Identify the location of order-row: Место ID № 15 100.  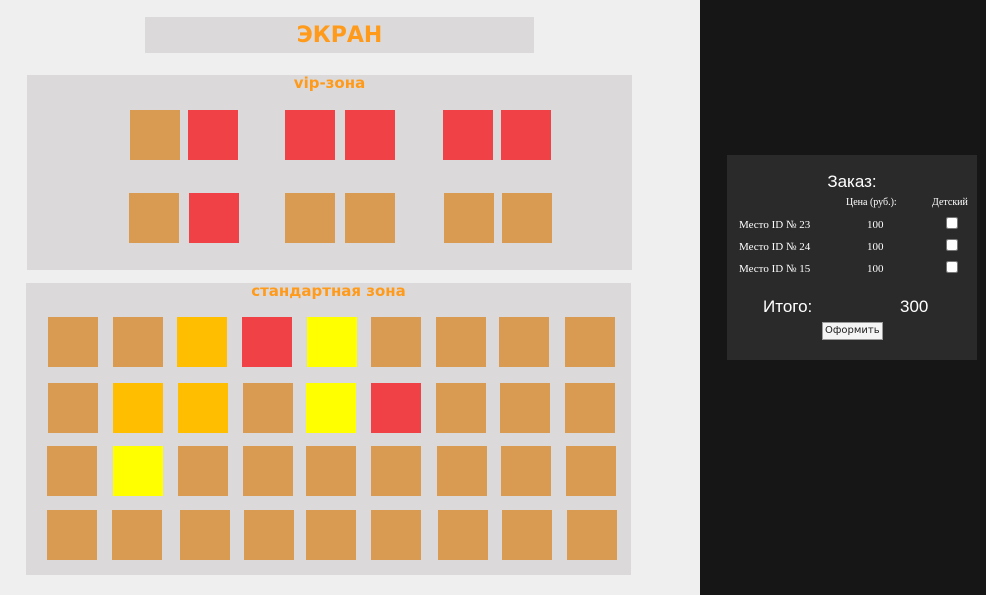
(852, 271).